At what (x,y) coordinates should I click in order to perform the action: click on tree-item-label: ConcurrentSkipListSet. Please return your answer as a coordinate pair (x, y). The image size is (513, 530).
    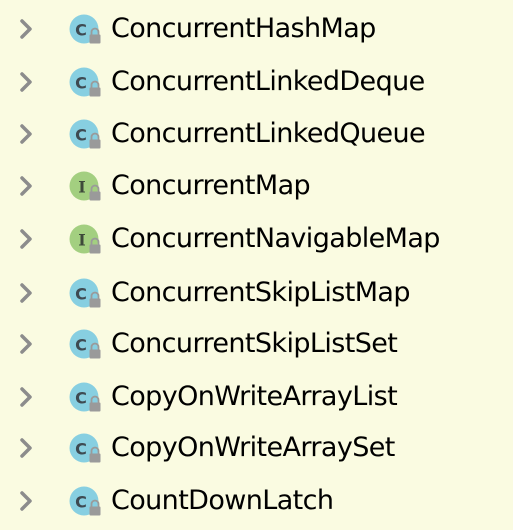
    Looking at the image, I should click on (254, 343).